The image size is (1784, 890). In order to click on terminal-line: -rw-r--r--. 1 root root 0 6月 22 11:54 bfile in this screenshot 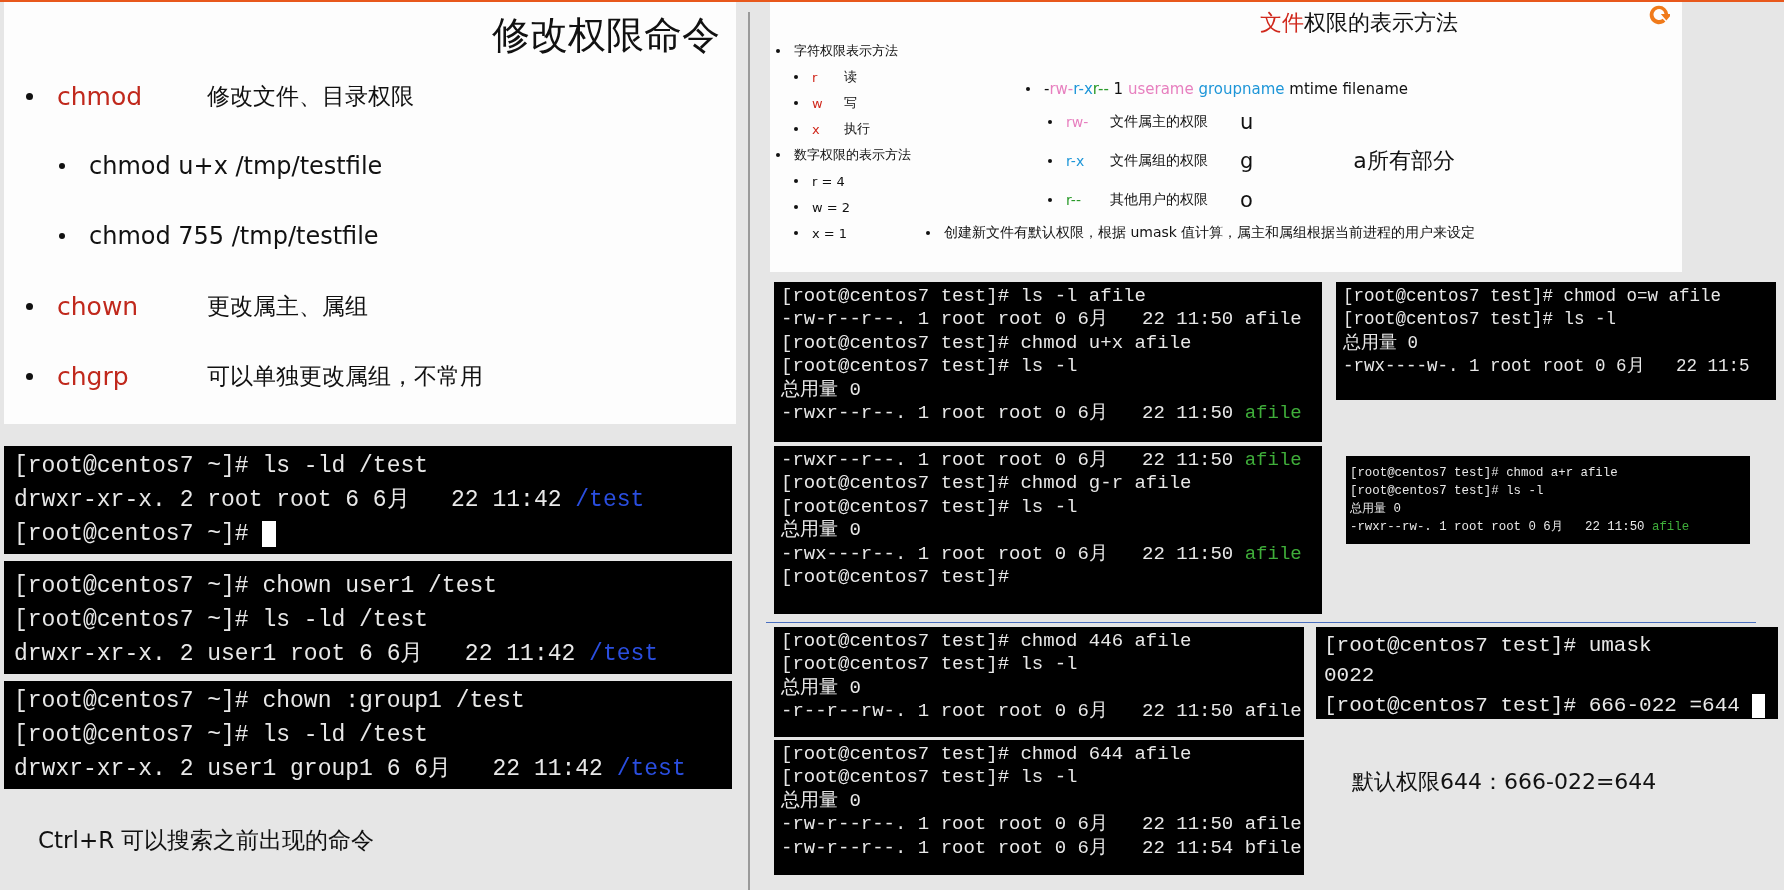, I will do `click(1041, 848)`.